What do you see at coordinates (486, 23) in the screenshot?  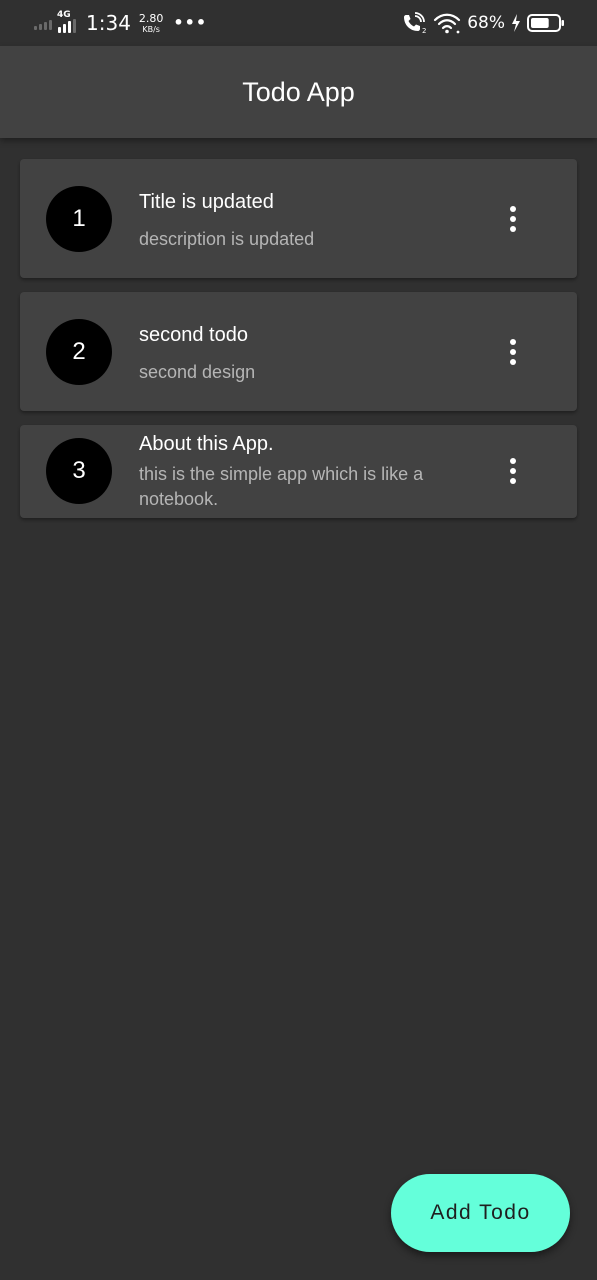 I see `battery-percent: 68%` at bounding box center [486, 23].